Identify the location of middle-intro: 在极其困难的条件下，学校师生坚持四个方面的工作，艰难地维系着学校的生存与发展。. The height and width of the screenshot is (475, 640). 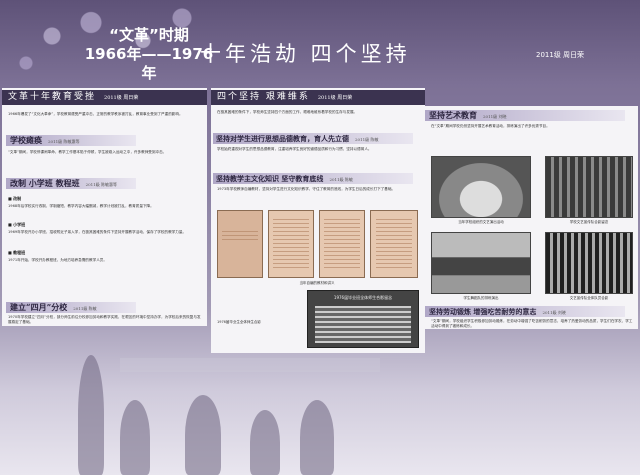
(287, 112).